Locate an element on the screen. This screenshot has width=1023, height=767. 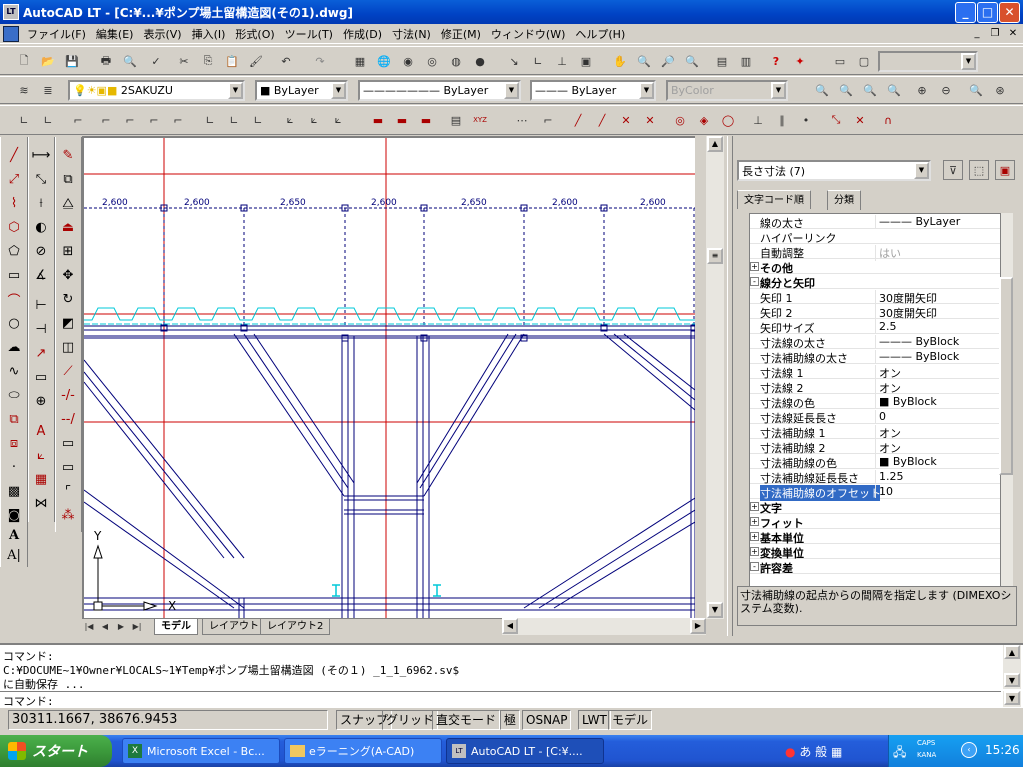
named-views-icon: ▣ is located at coordinates (586, 61).